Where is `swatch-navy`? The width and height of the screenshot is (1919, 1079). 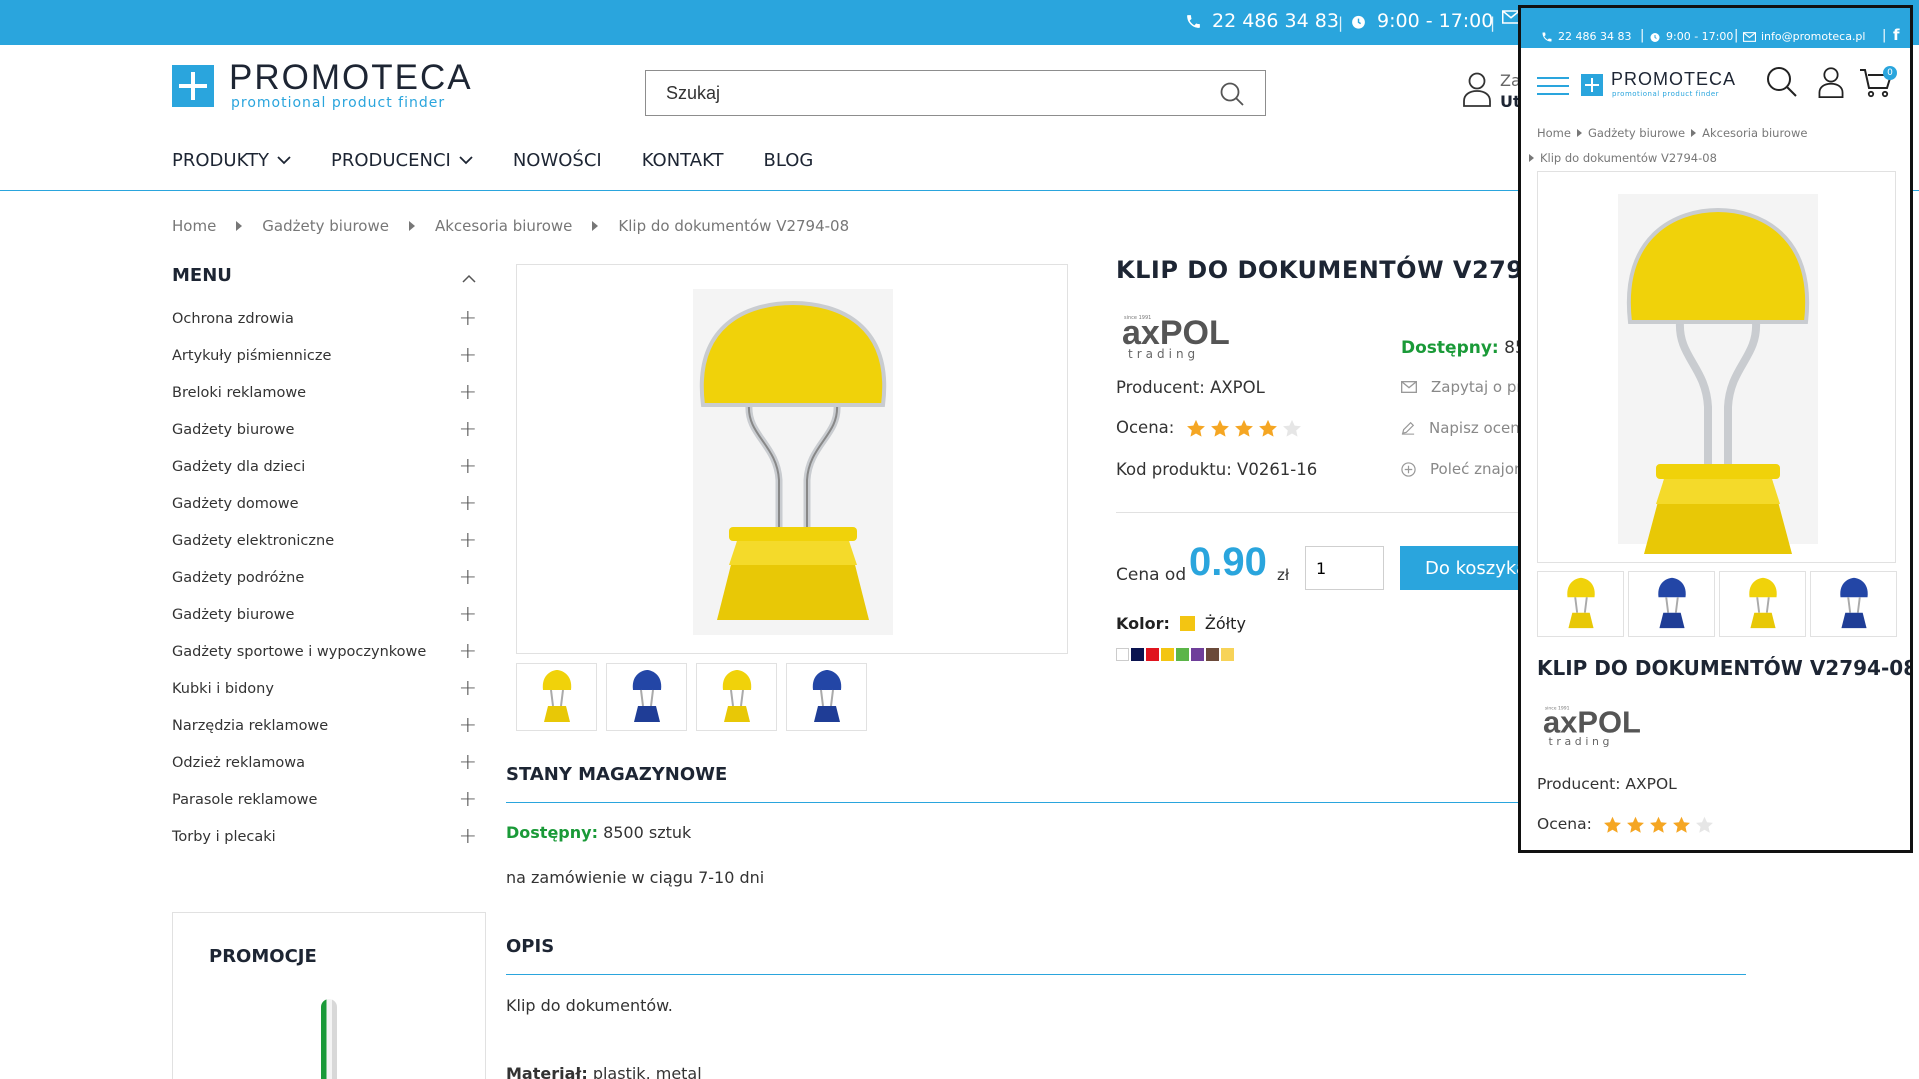
swatch-navy is located at coordinates (1137, 654).